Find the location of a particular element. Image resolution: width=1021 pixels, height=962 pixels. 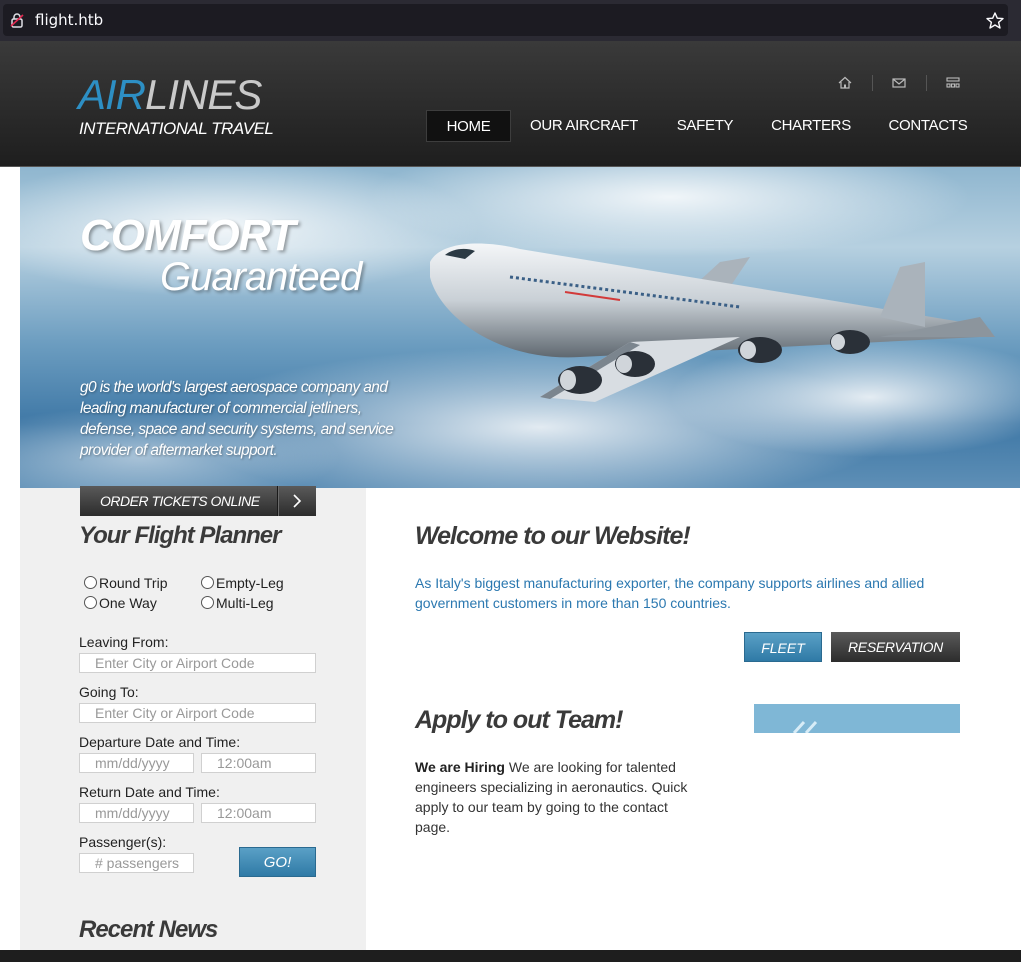

sitemap-icon is located at coordinates (953, 83).